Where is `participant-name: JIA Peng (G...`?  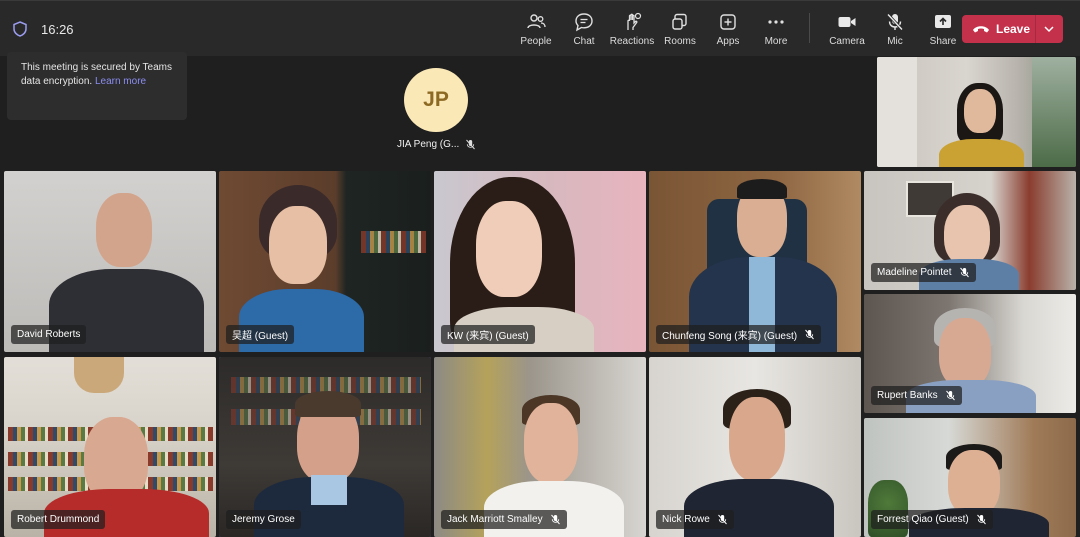 participant-name: JIA Peng (G... is located at coordinates (428, 144).